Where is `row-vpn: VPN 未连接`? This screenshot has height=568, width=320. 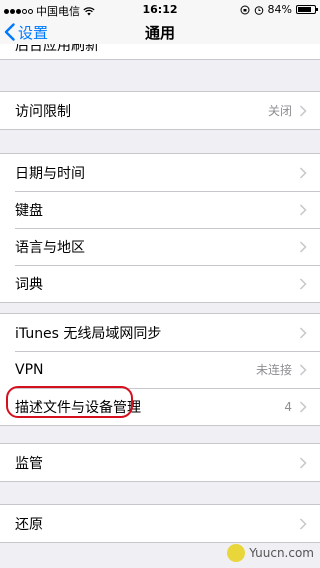 row-vpn: VPN 未连接 is located at coordinates (160, 369).